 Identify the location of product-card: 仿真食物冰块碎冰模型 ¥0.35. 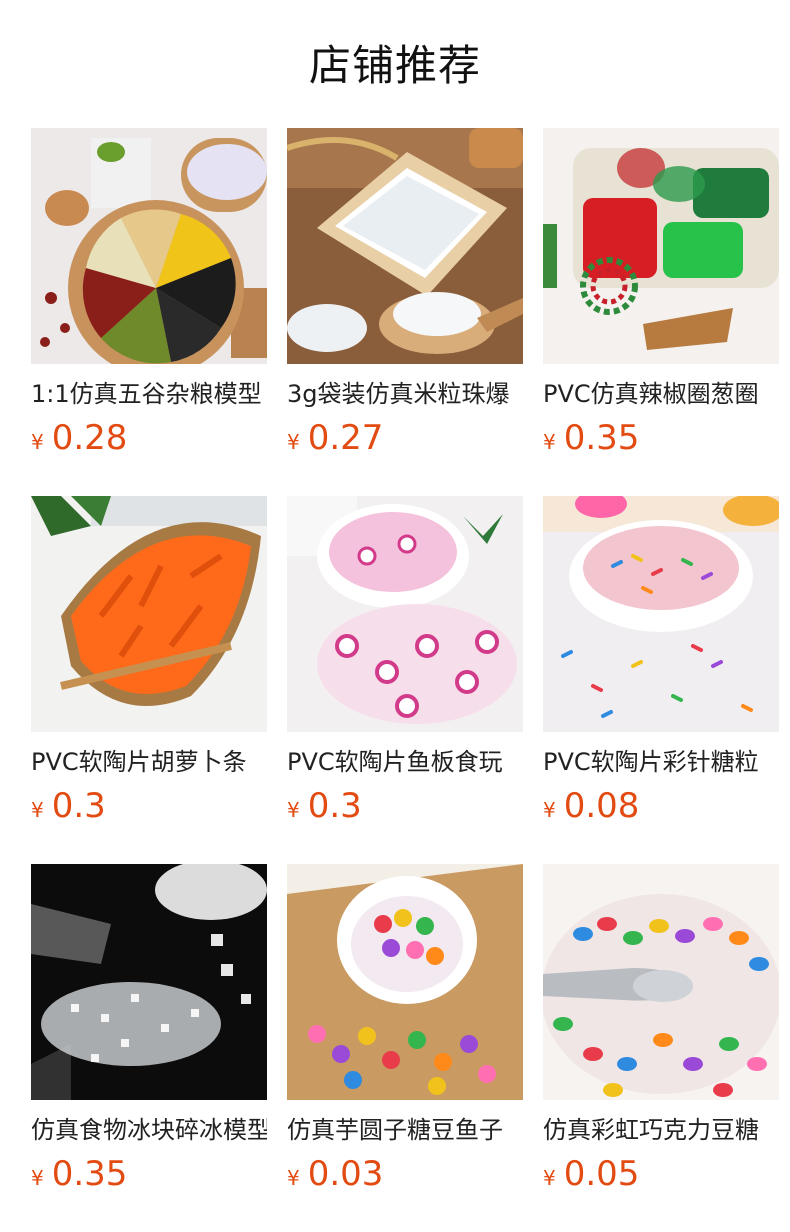
(149, 1032).